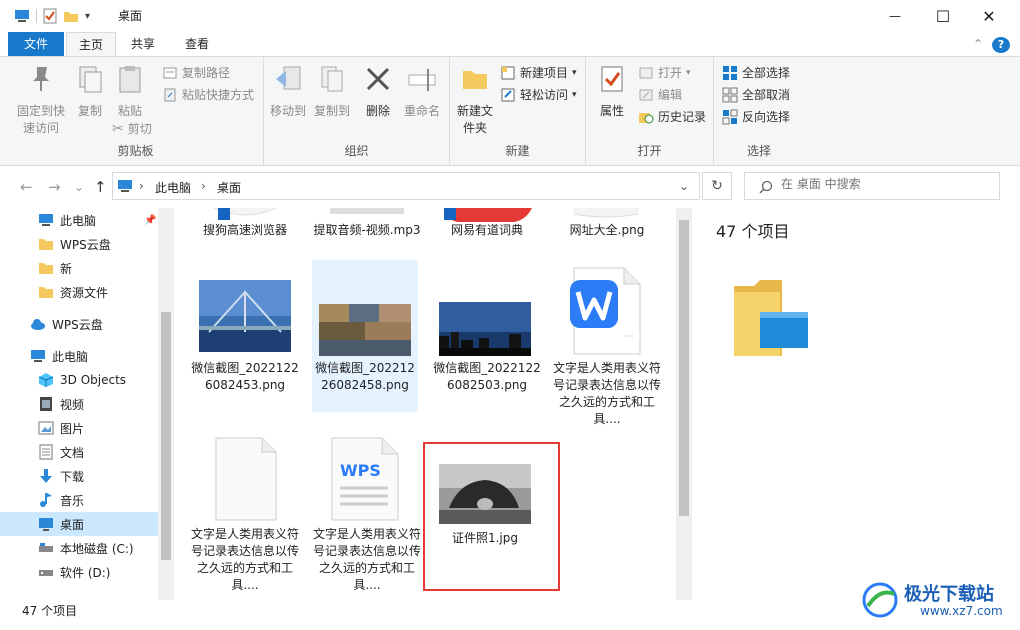 Image resolution: width=1020 pixels, height=630 pixels. I want to click on properties-icon, so click(612, 79).